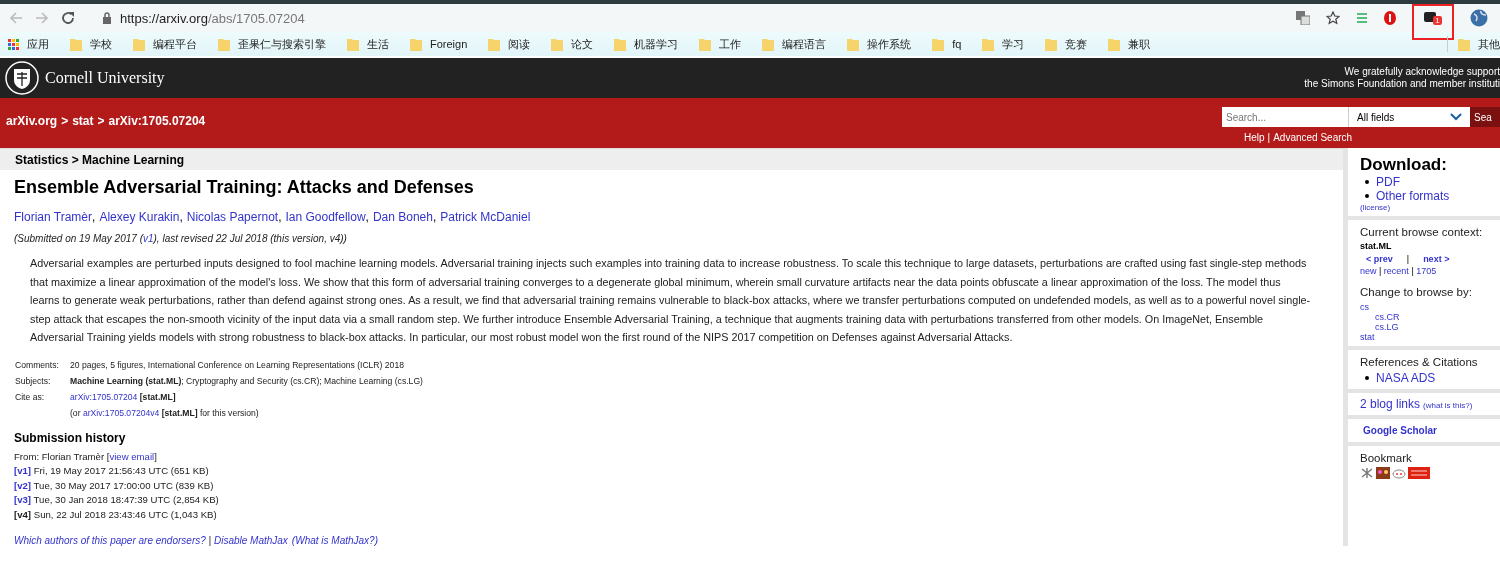 The height and width of the screenshot is (569, 1500). I want to click on bookmark-item: 阅读, so click(509, 44).